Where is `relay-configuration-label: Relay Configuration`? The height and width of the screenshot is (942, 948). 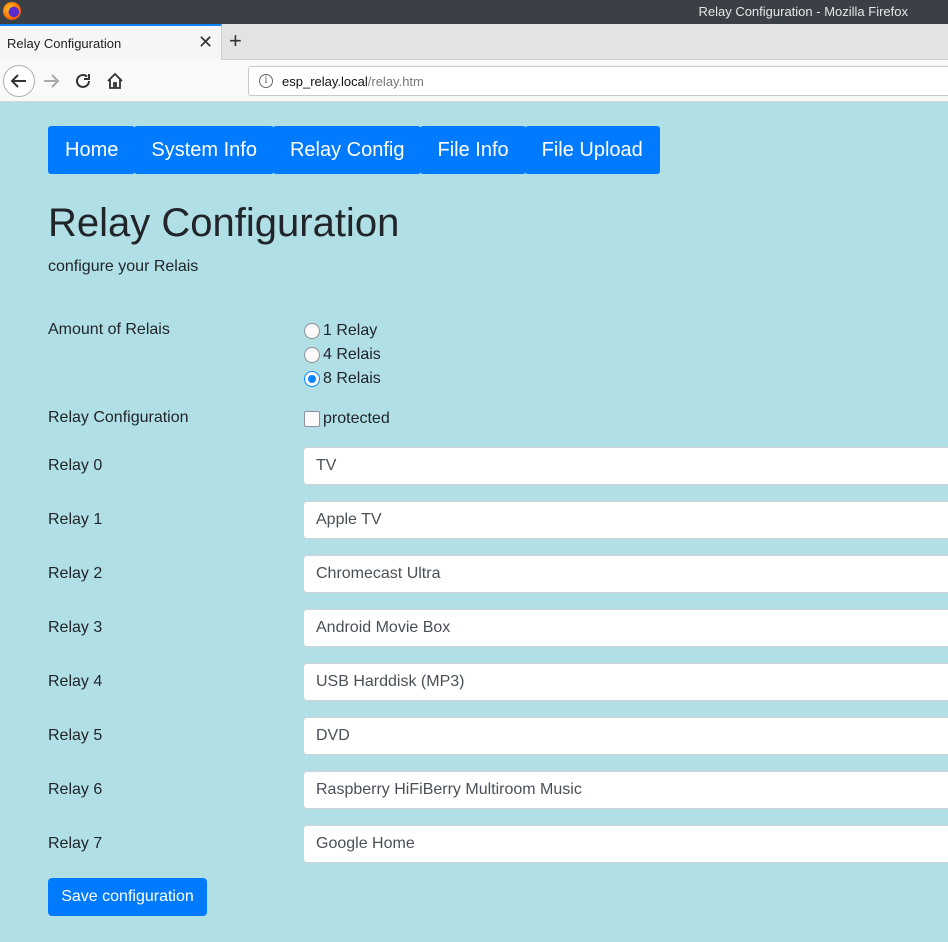 relay-configuration-label: Relay Configuration is located at coordinates (118, 417).